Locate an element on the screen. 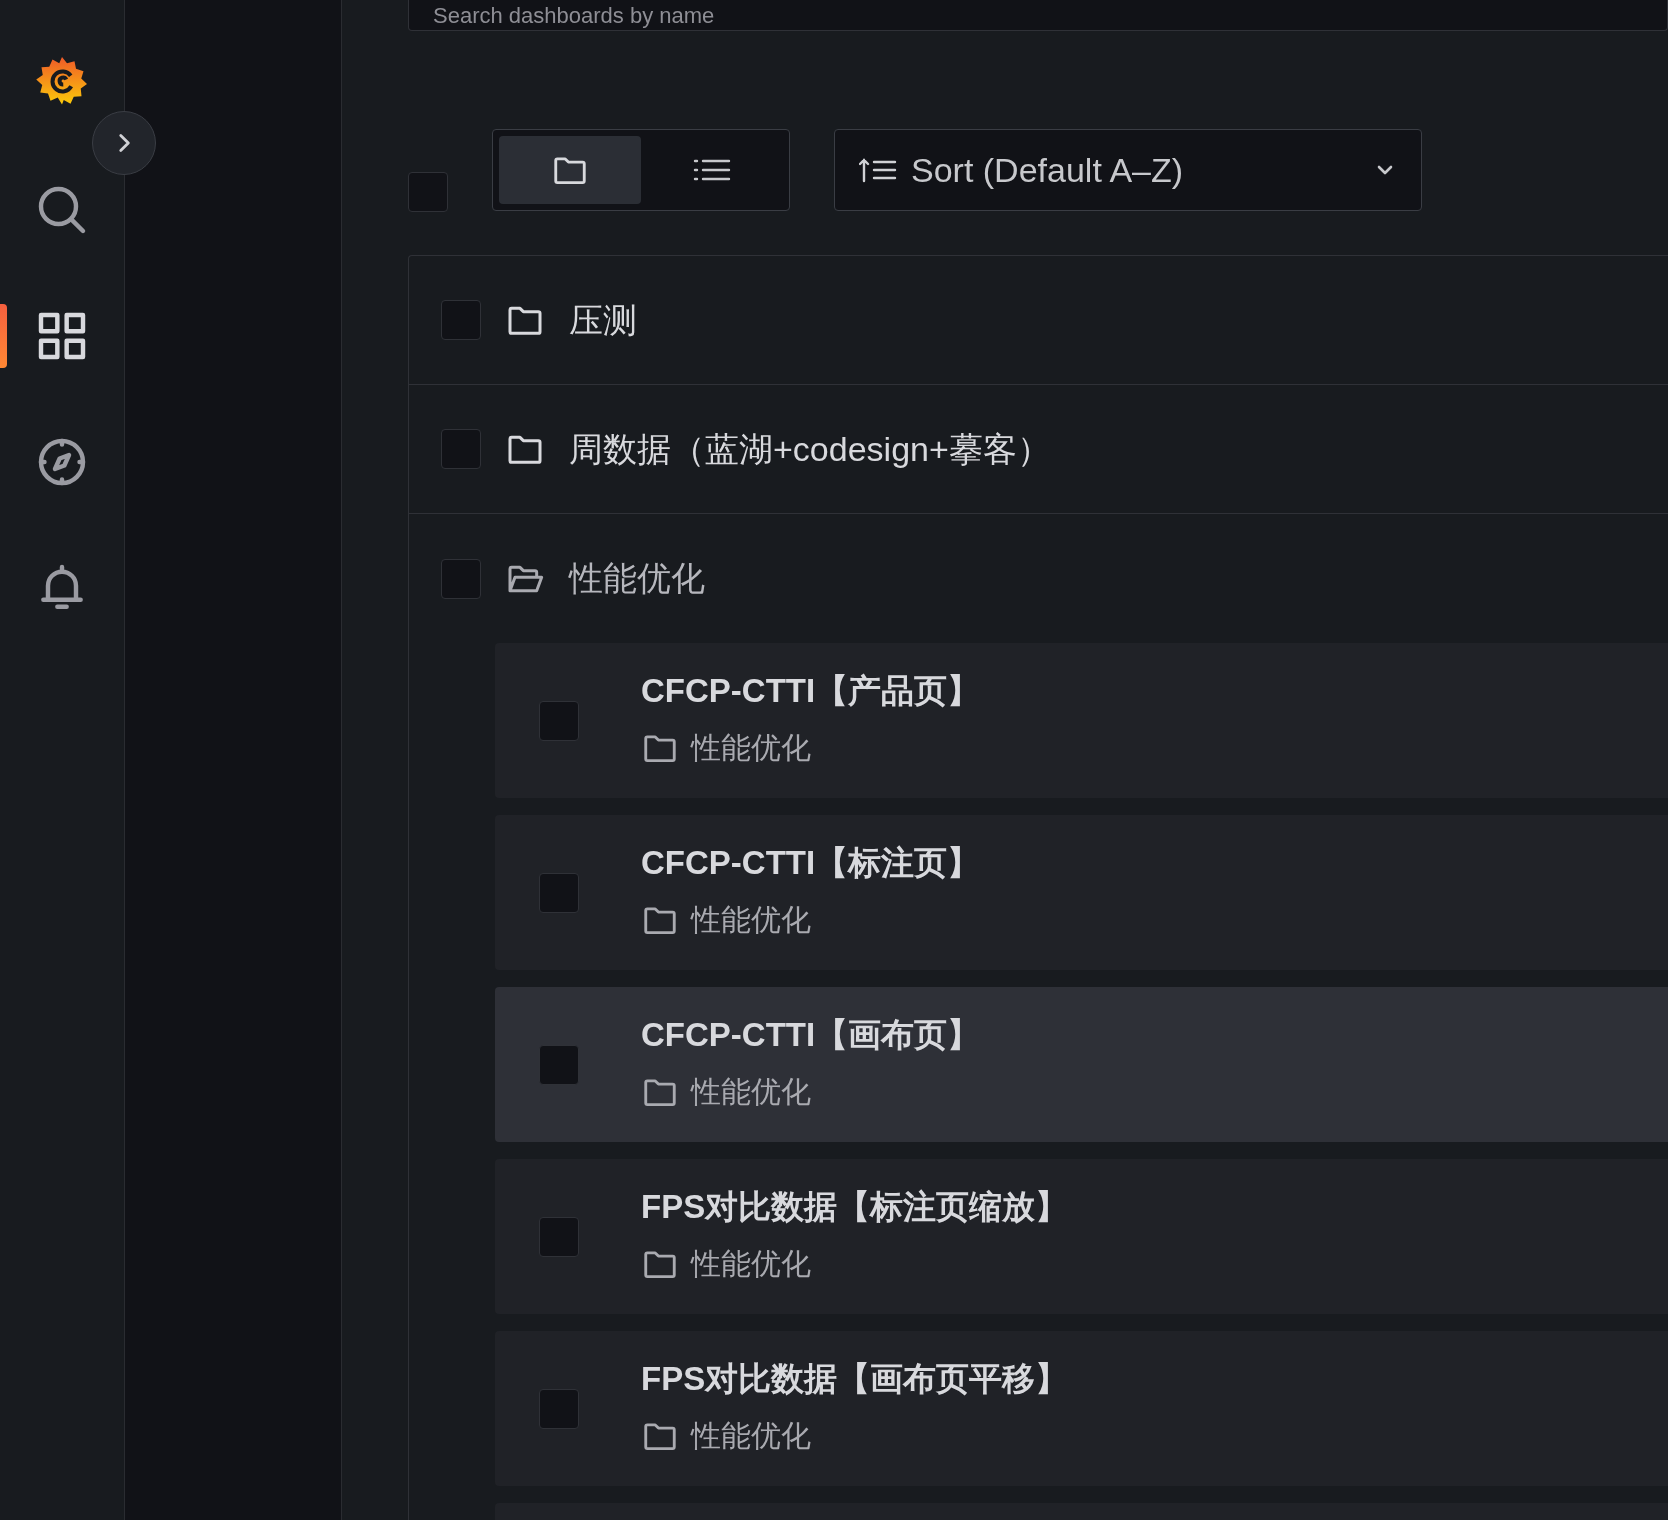 Image resolution: width=1668 pixels, height=1520 pixels. dashboard-card: CFCP-CTTI【产品页】 性能优化 is located at coordinates (1081, 720).